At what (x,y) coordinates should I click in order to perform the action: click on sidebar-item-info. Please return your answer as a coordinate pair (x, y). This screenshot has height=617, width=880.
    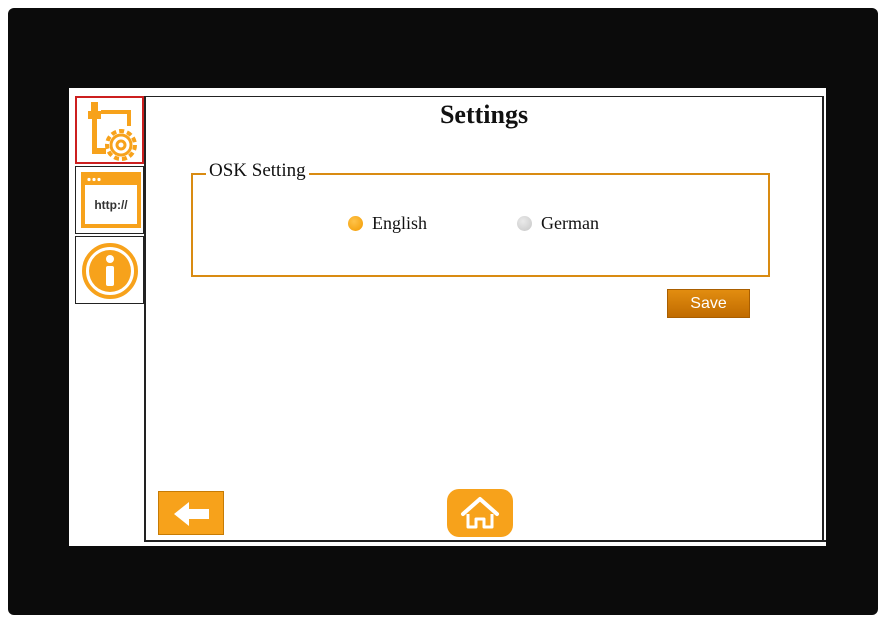
    Looking at the image, I should click on (109, 270).